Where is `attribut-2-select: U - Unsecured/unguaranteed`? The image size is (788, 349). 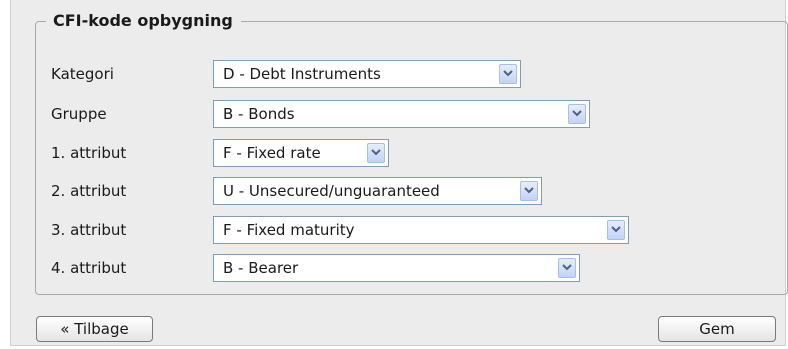
attribut-2-select: U - Unsecured/unguaranteed is located at coordinates (377, 191).